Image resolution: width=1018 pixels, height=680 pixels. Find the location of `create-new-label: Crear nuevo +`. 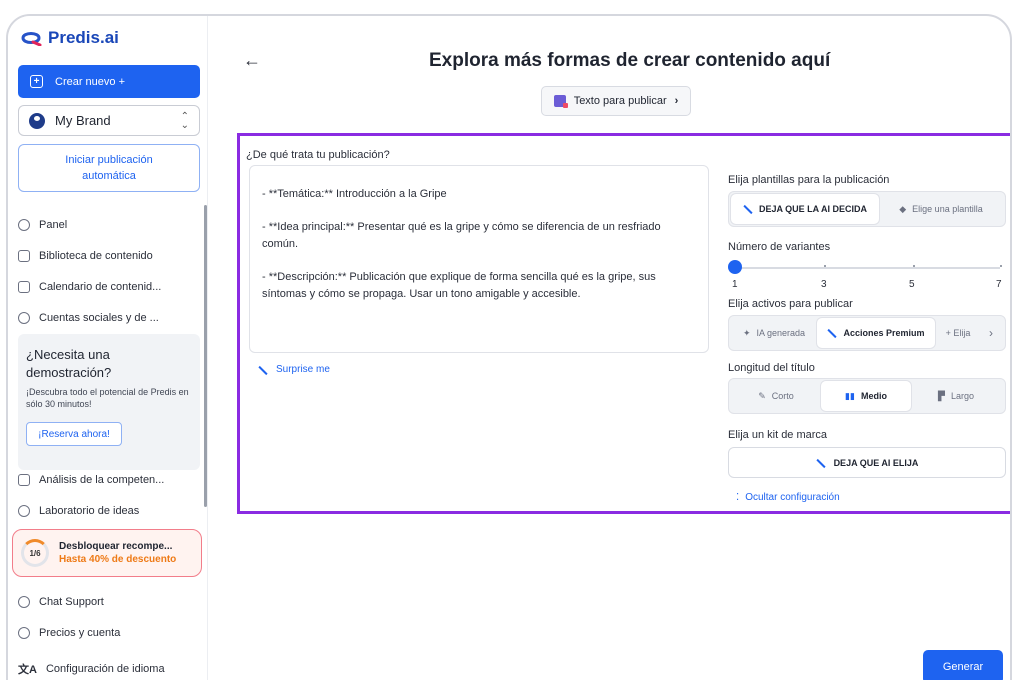

create-new-label: Crear nuevo + is located at coordinates (90, 81).